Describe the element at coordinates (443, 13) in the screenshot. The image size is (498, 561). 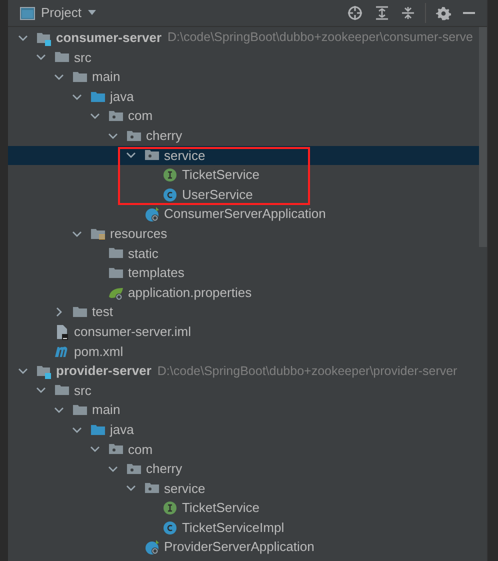
I see `settings-icon` at that location.